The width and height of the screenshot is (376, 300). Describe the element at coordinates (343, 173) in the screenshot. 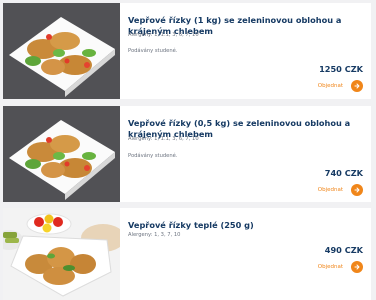

I see `product-price: 740 CZK` at that location.